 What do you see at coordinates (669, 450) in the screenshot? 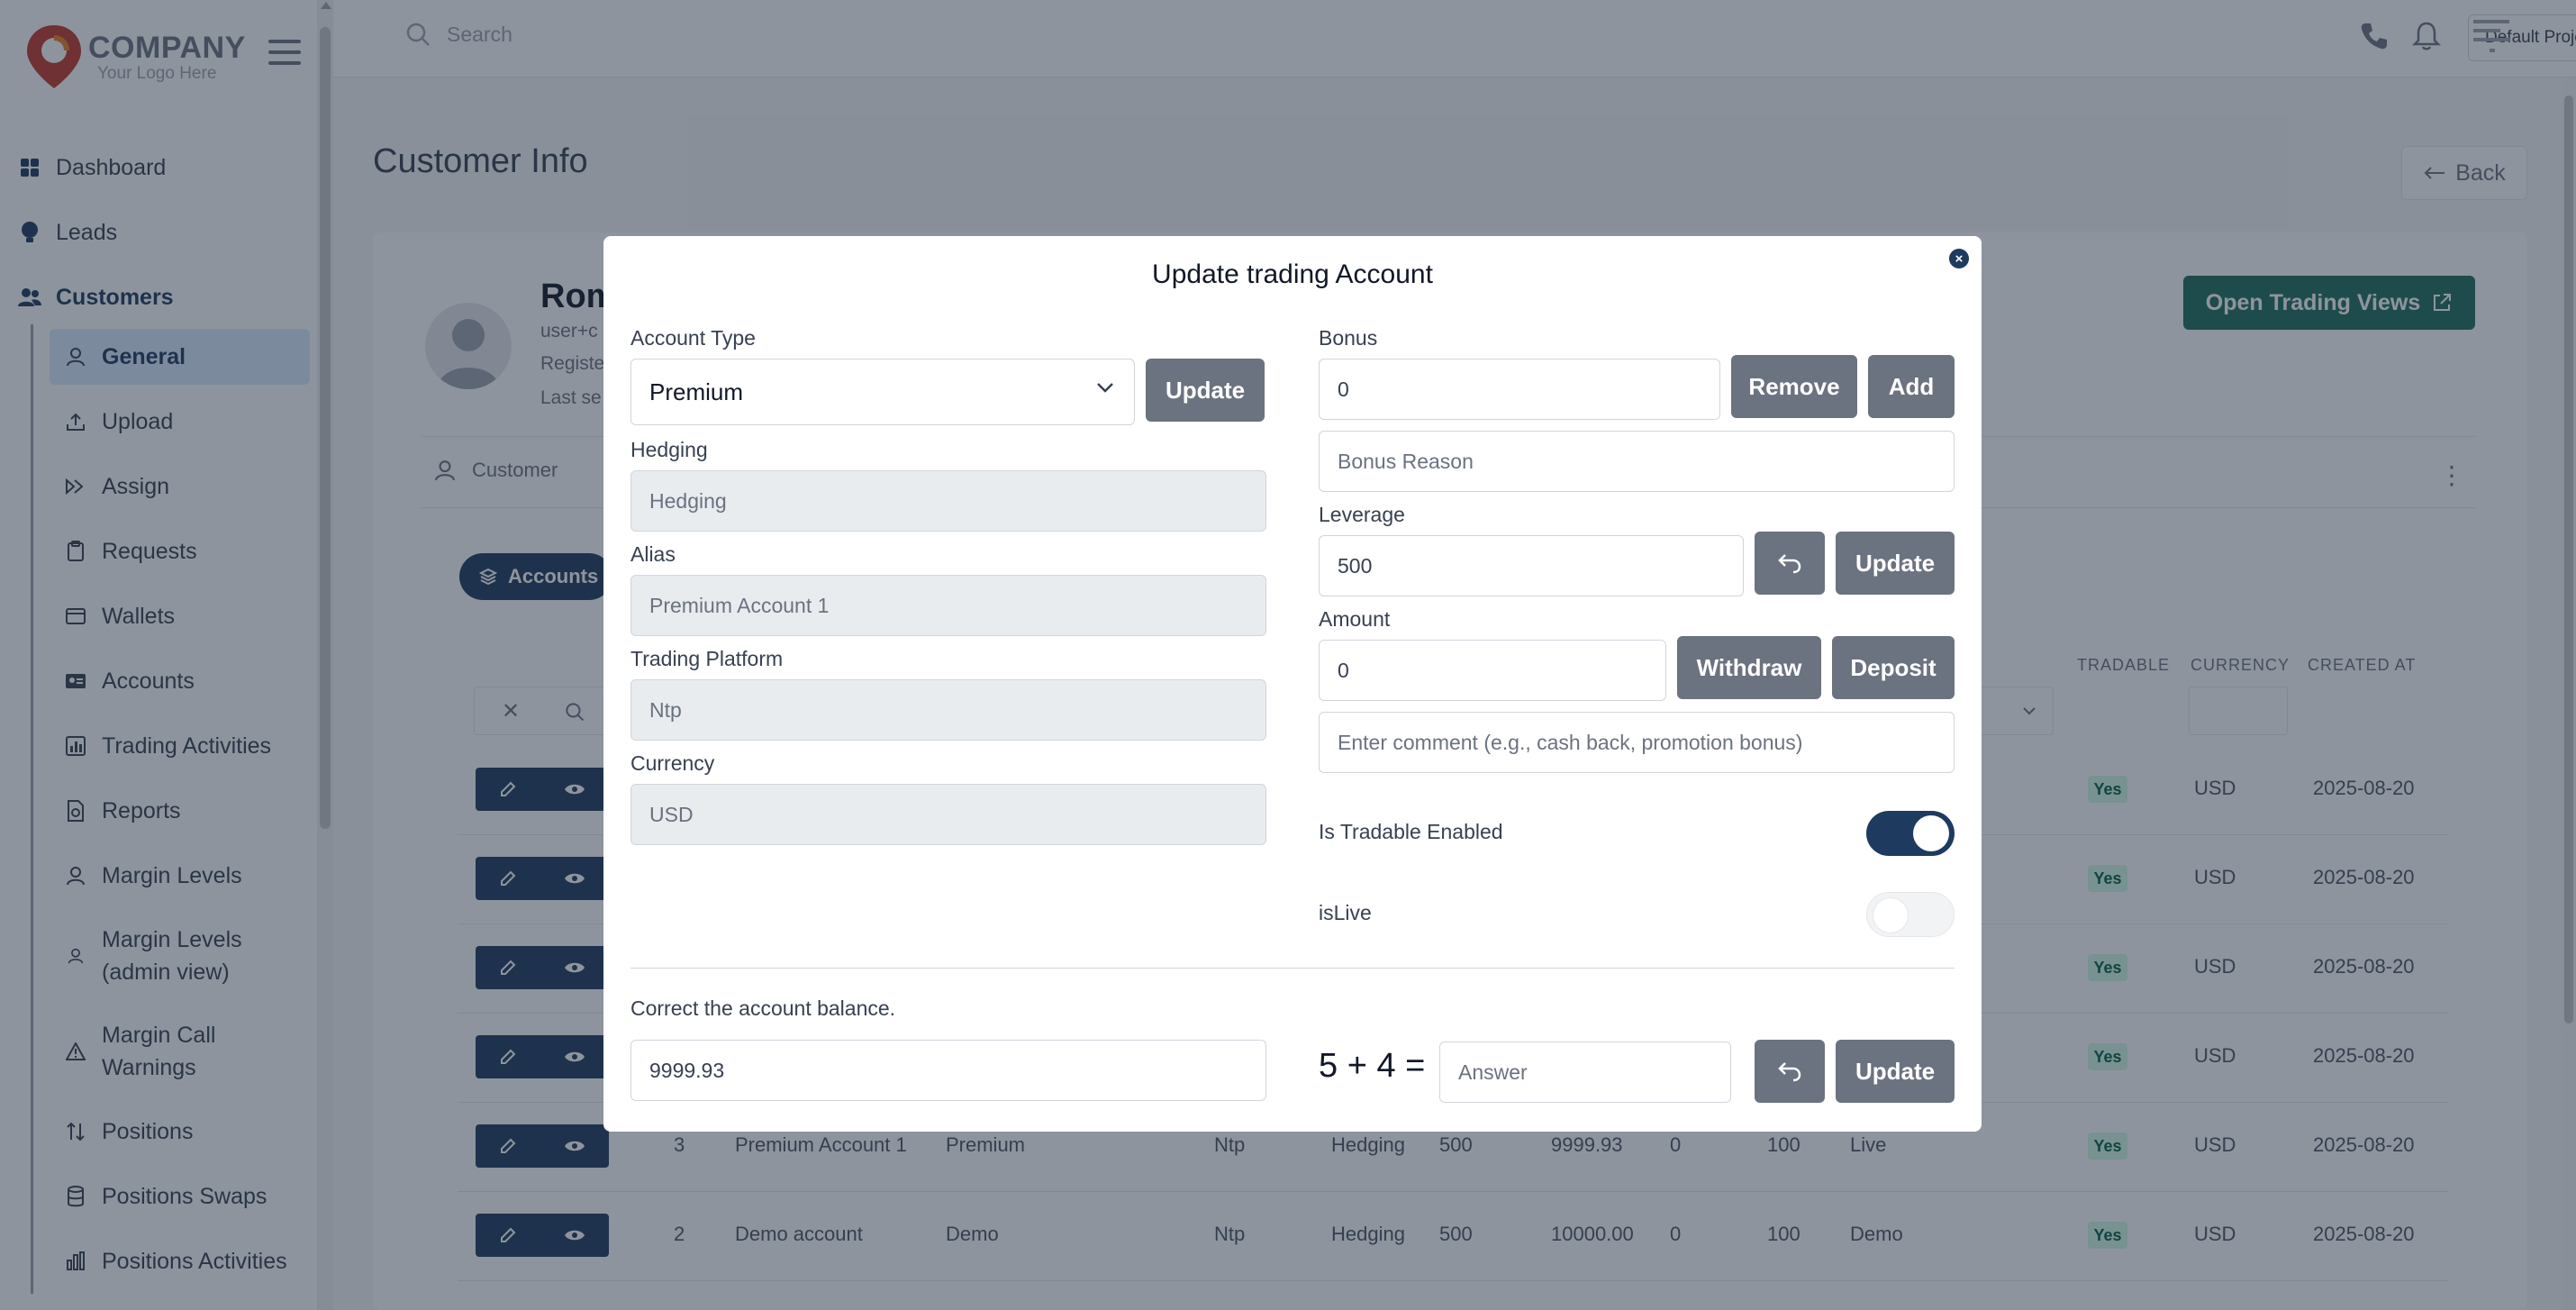
I see `hedging-label: Hedging` at bounding box center [669, 450].